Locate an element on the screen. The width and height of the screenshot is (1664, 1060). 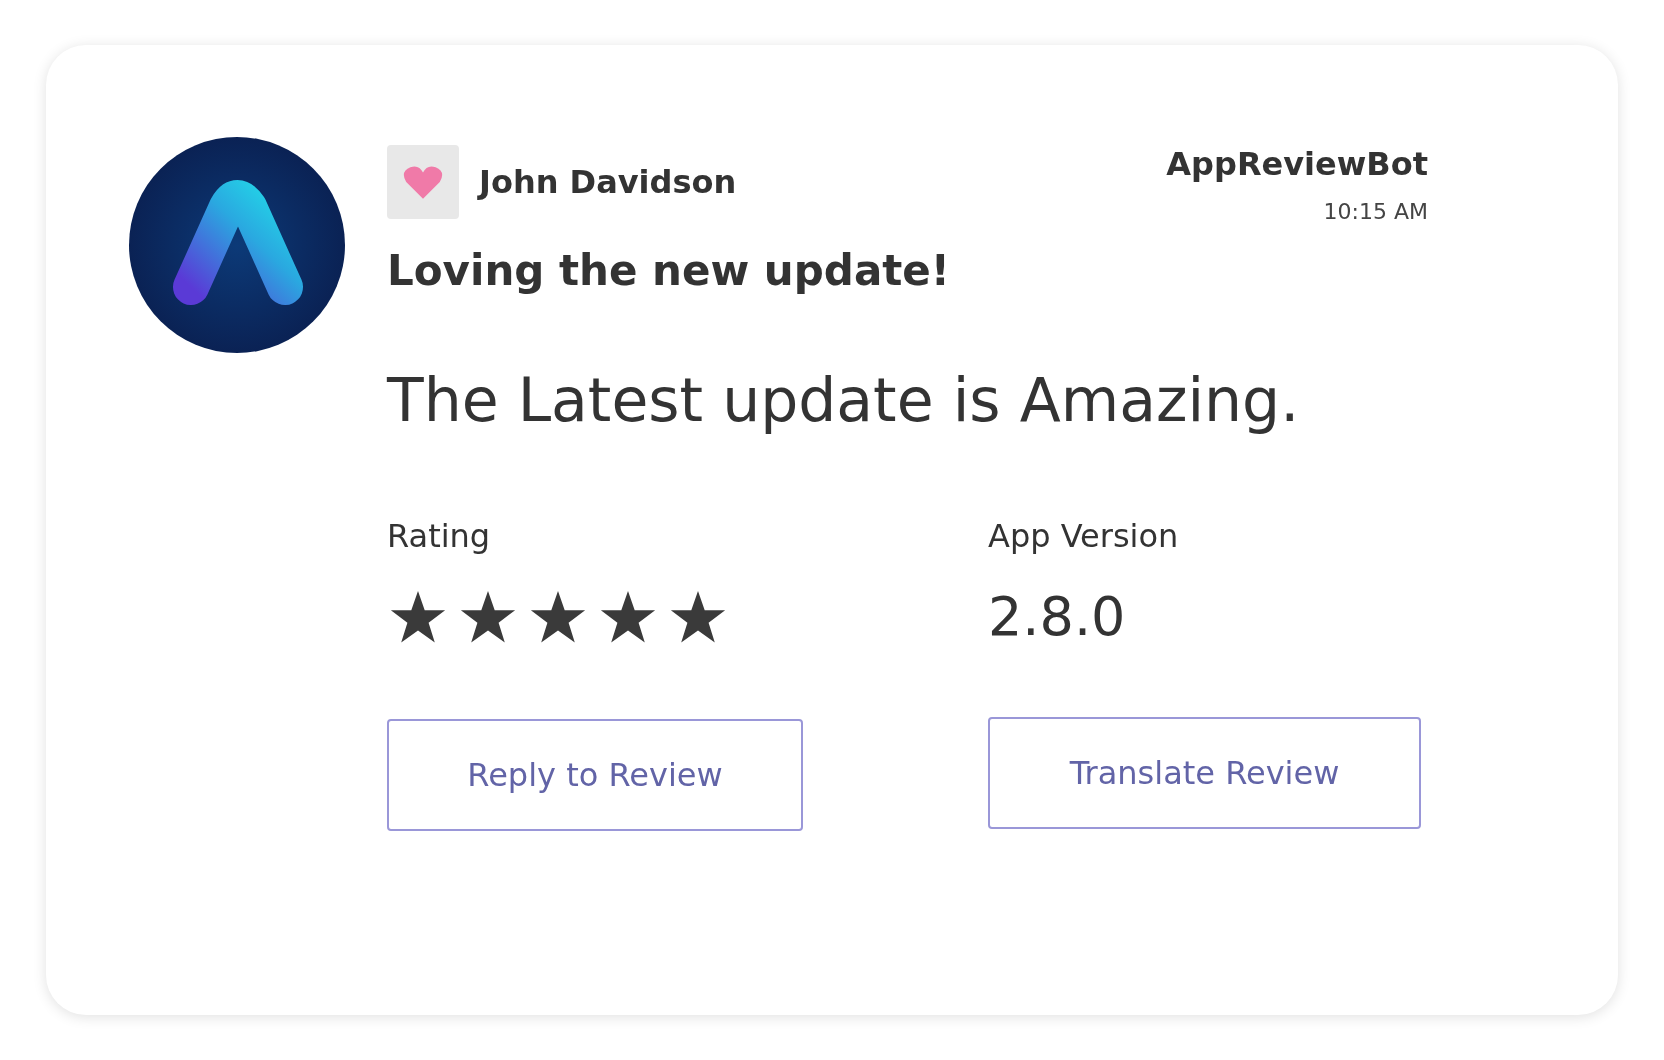
author-name: John Davidson is located at coordinates (608, 182).